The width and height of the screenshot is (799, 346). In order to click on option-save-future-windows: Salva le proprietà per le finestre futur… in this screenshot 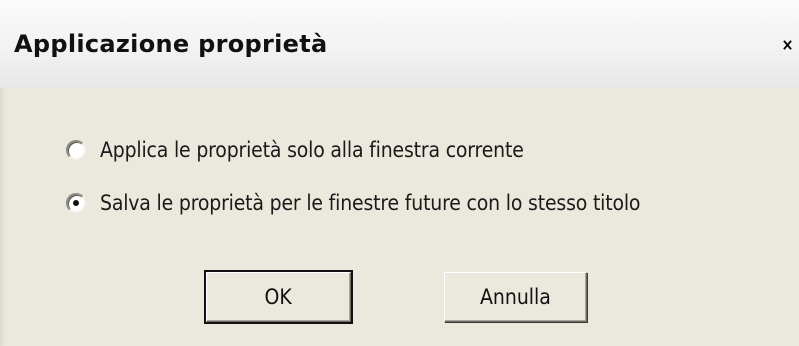, I will do `click(383, 203)`.